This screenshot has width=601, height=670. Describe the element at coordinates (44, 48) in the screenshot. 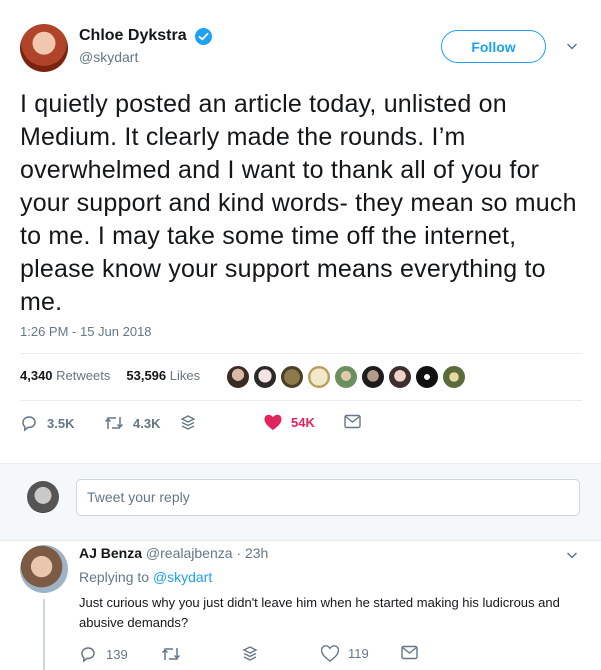

I see `author-avatar` at that location.